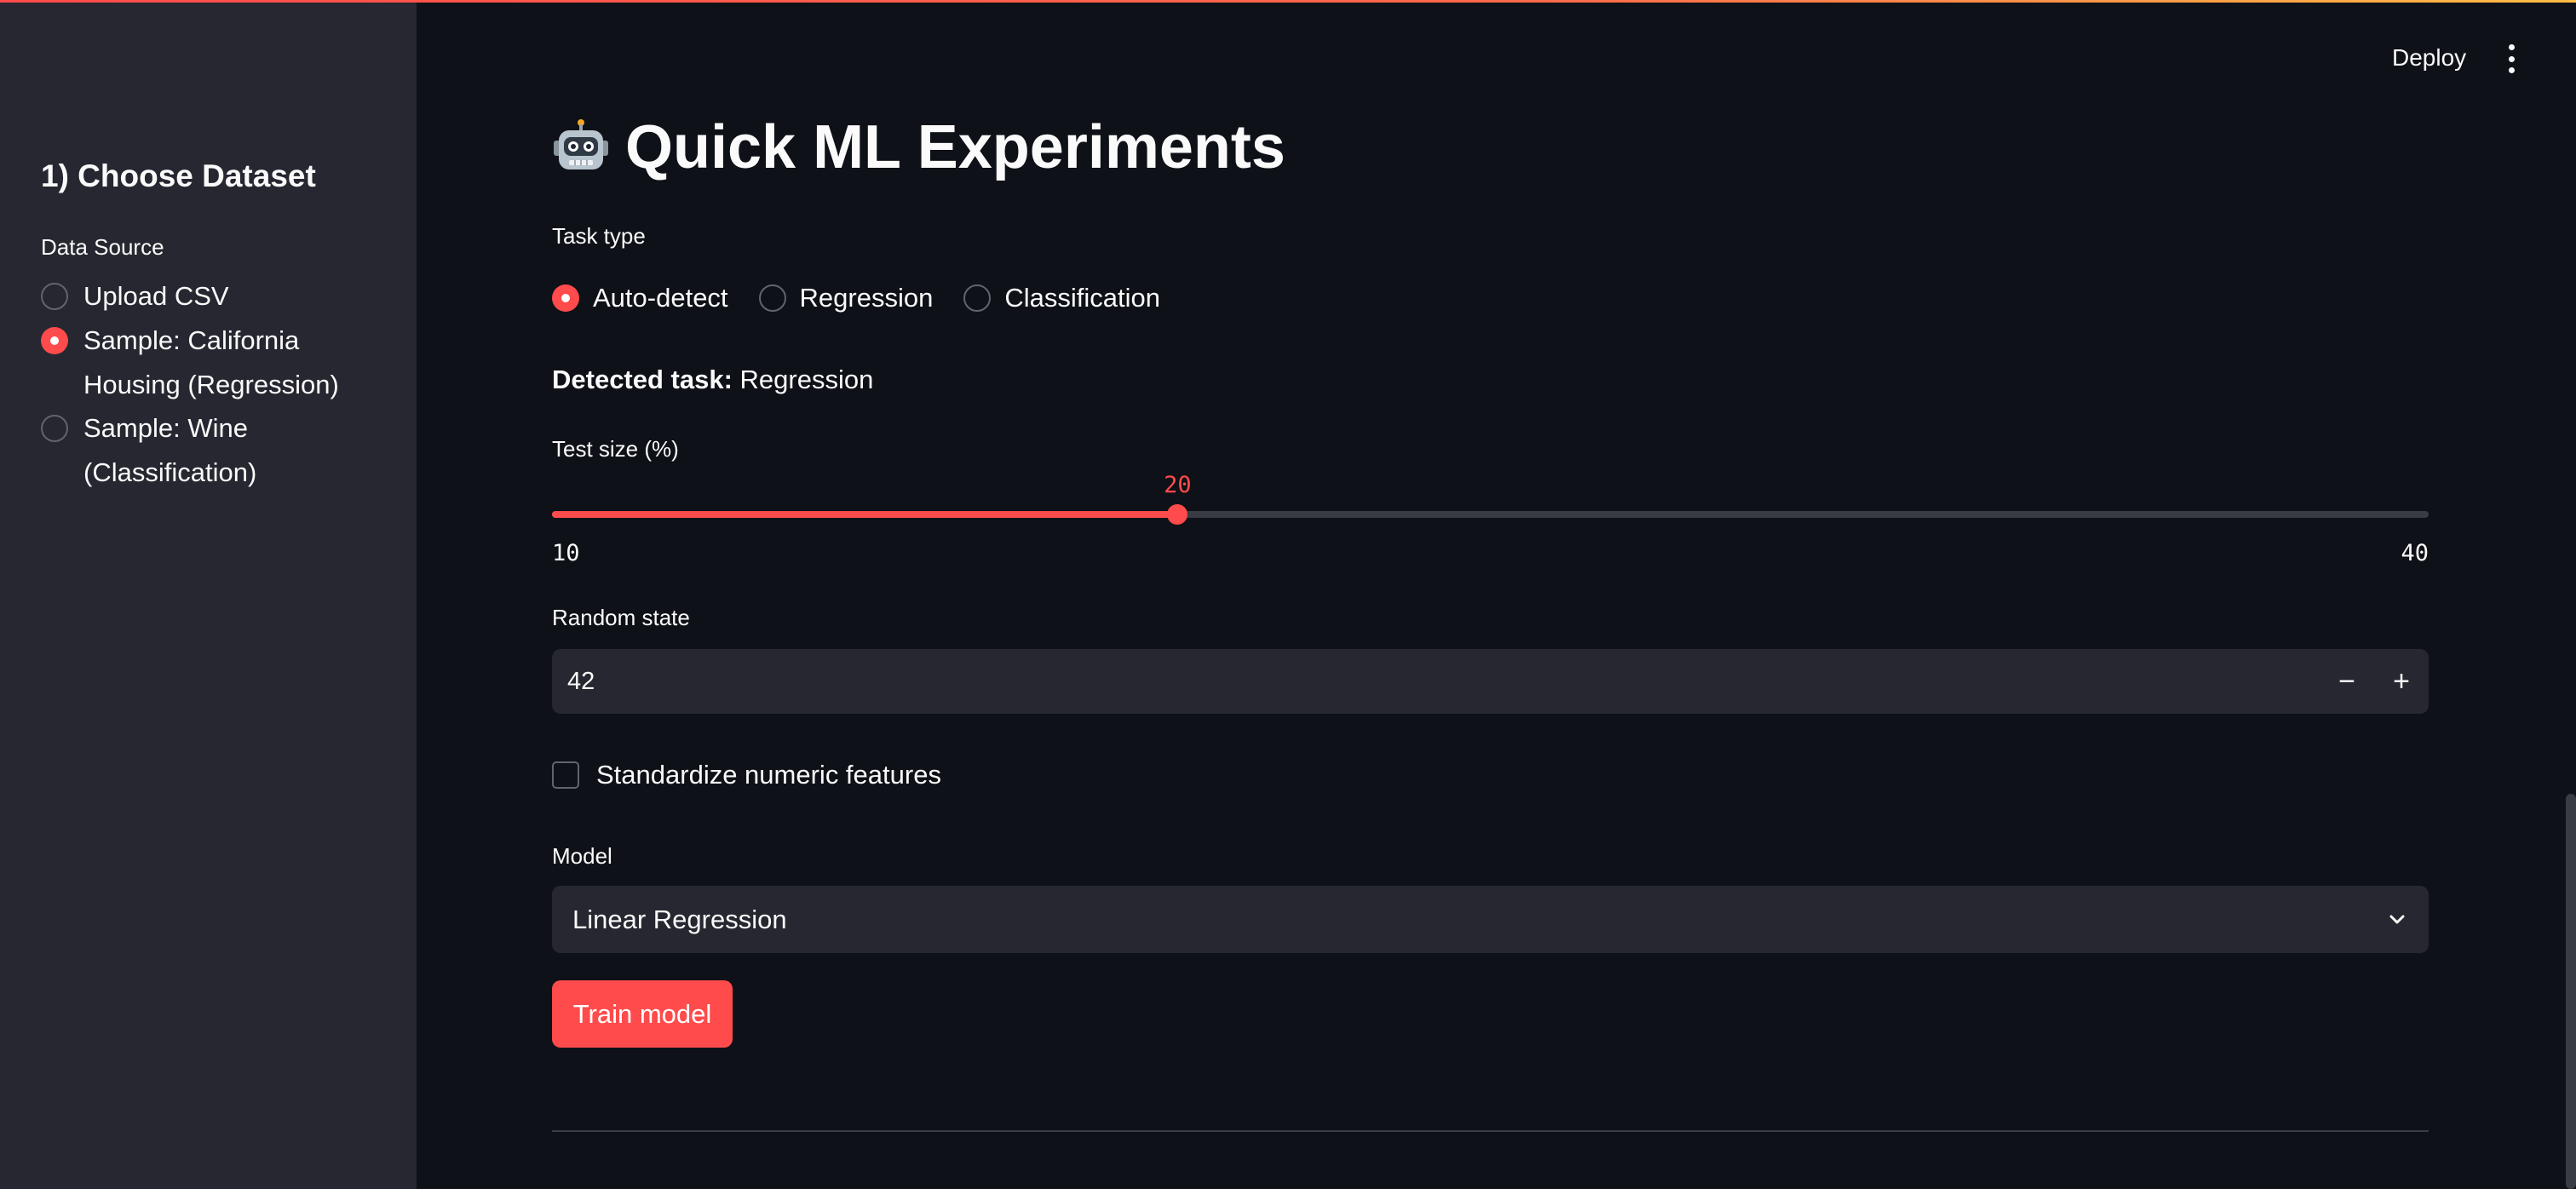 This screenshot has height=1189, width=2576. I want to click on standardize-checkbox-row: Standardize numeric features, so click(747, 775).